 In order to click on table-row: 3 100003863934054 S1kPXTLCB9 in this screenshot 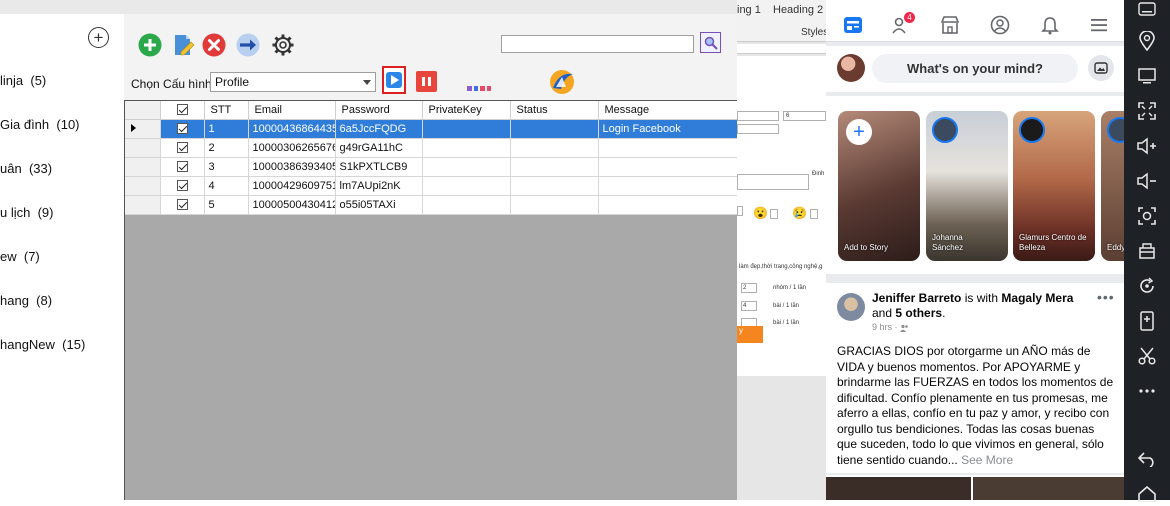, I will do `click(432, 167)`.